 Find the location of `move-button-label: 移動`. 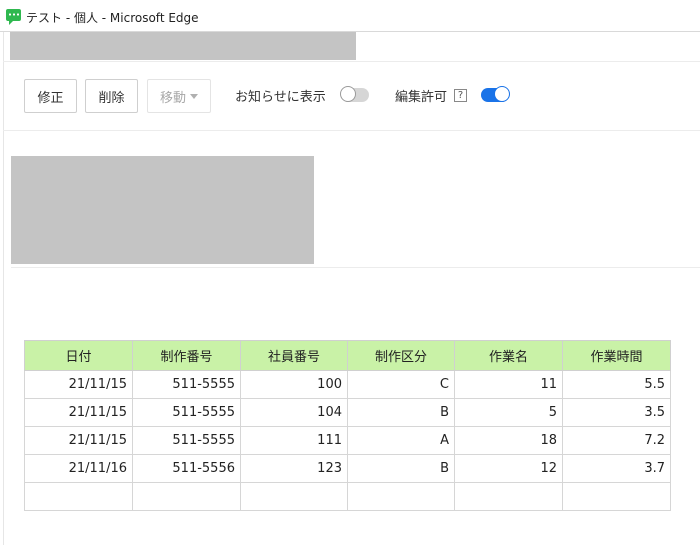

move-button-label: 移動 is located at coordinates (172, 98).